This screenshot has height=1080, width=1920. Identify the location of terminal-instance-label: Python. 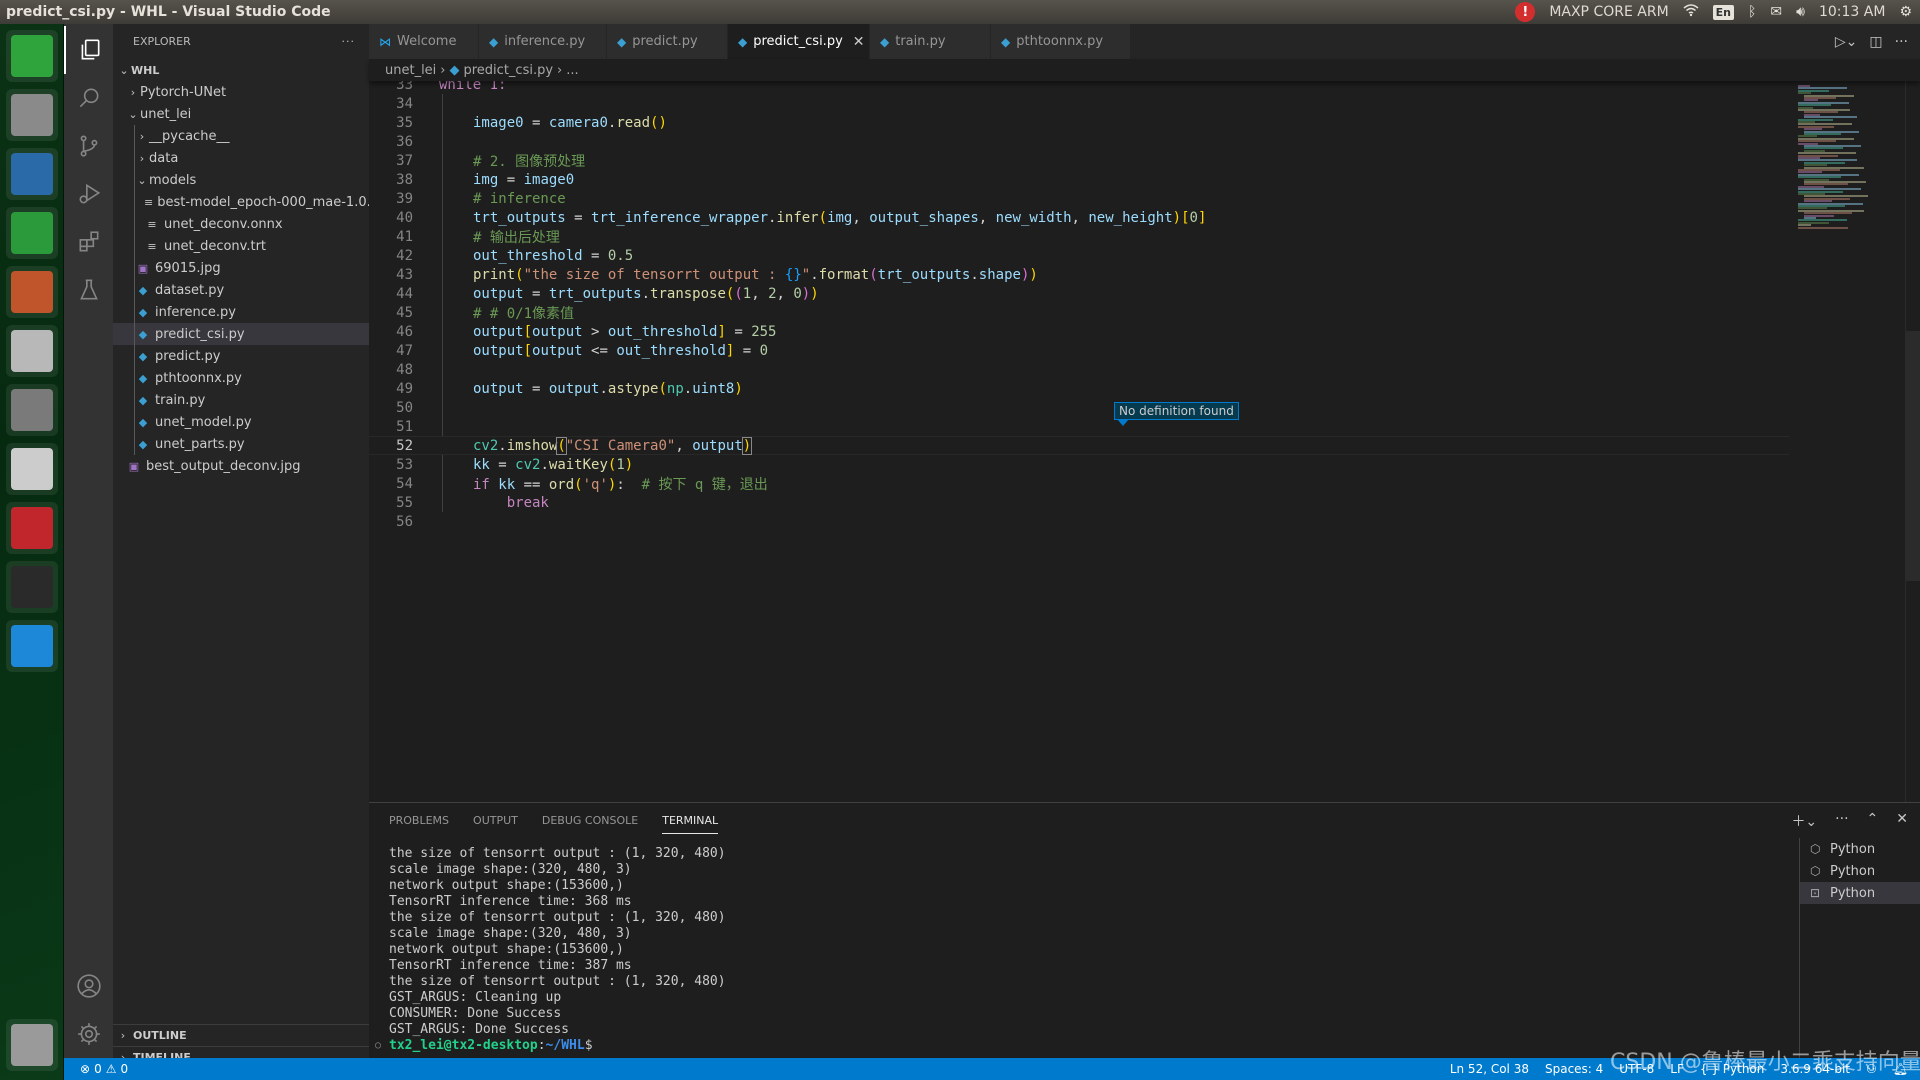
(1853, 849).